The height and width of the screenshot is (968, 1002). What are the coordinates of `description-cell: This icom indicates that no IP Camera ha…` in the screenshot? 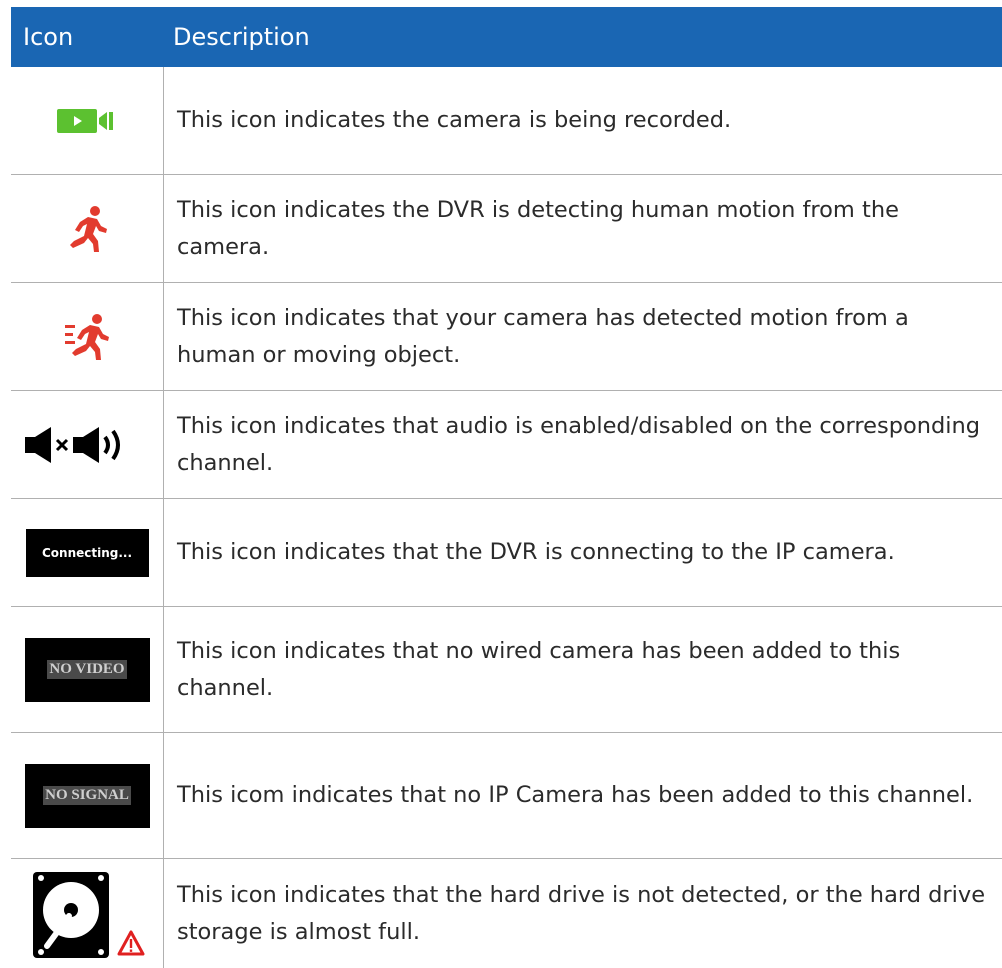 It's located at (575, 795).